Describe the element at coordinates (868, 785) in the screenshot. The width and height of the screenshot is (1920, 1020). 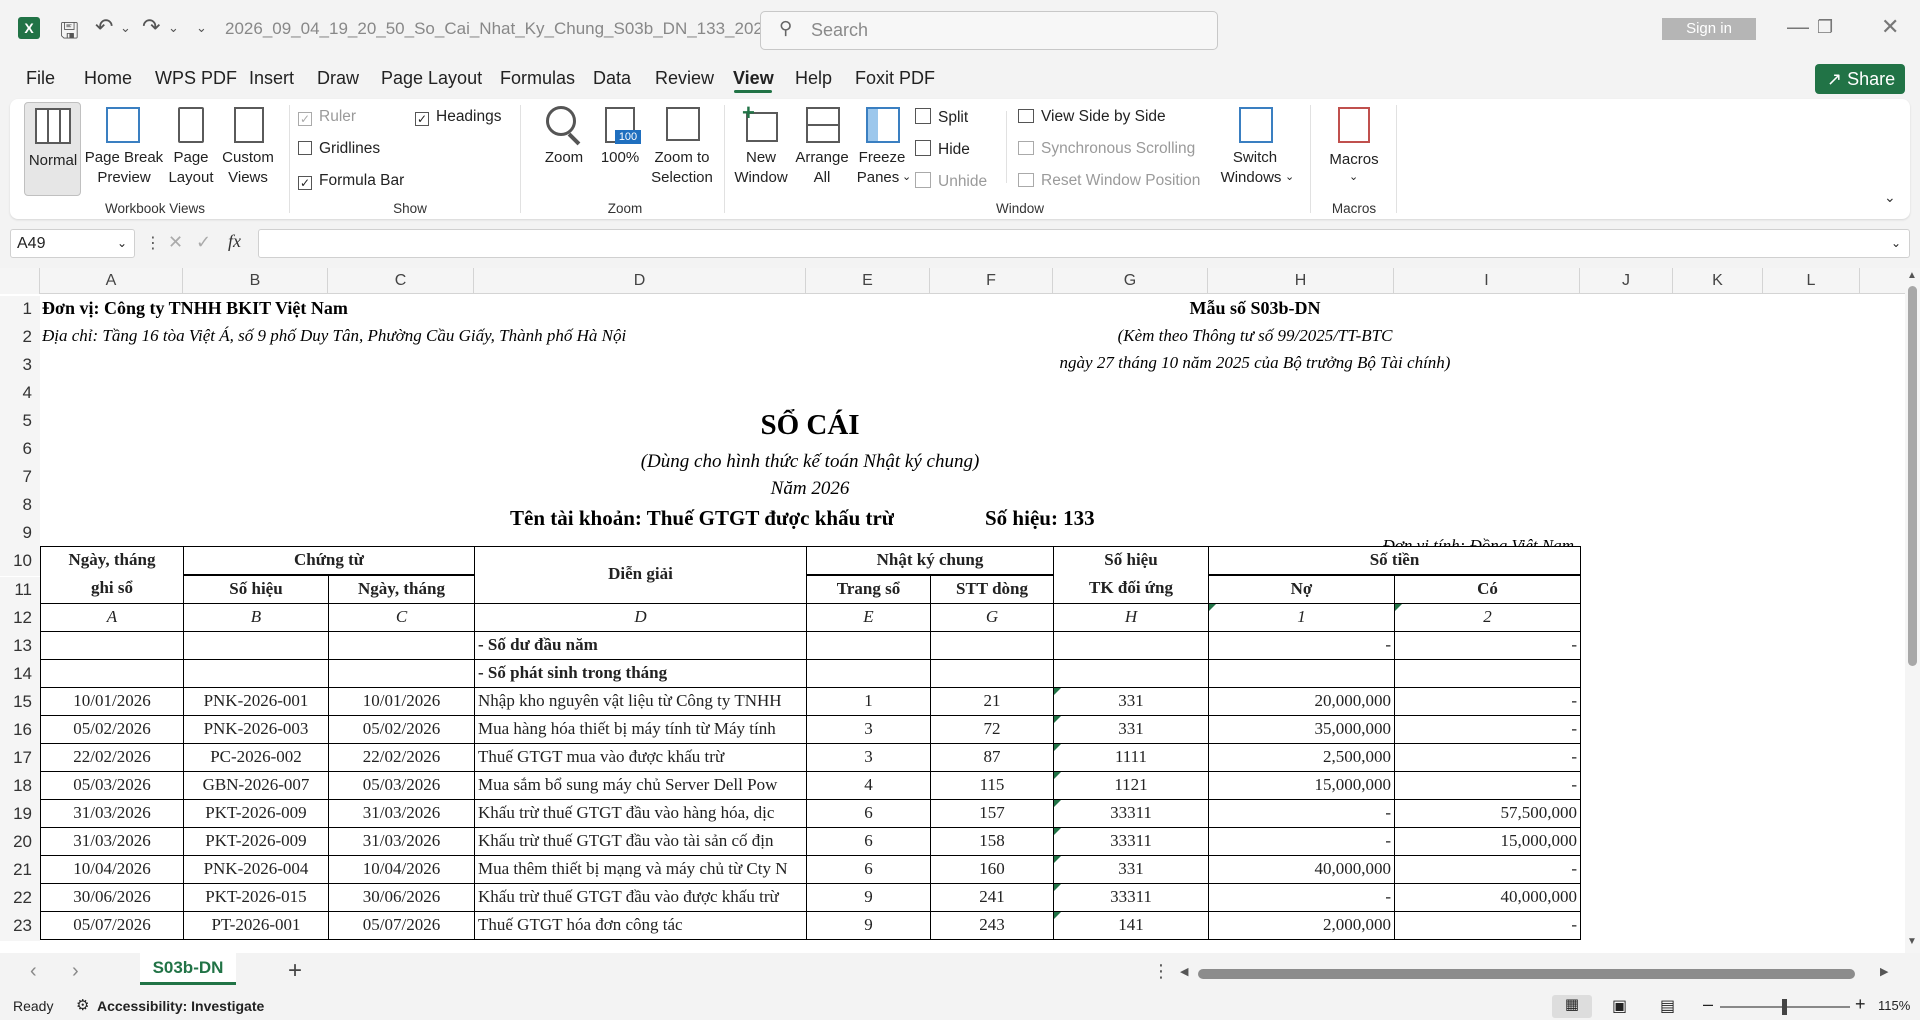
I see `entry-page: 4` at that location.